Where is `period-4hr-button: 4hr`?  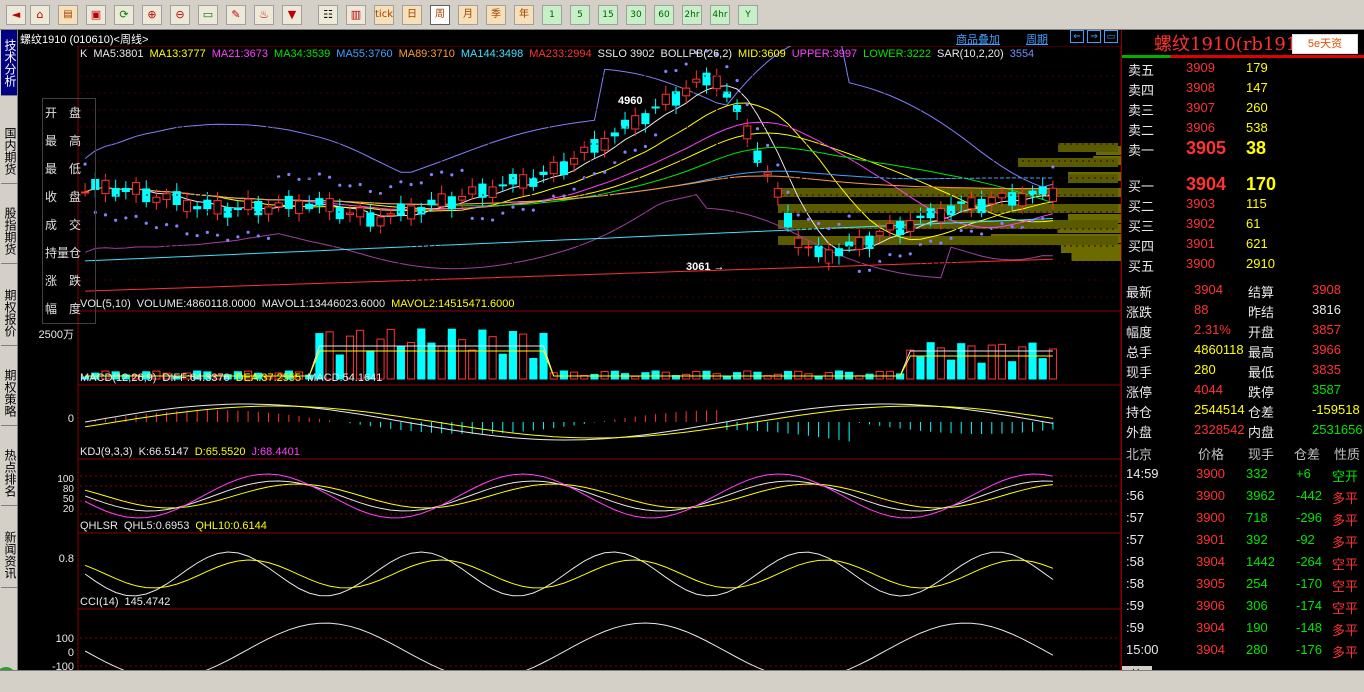 period-4hr-button: 4hr is located at coordinates (720, 15).